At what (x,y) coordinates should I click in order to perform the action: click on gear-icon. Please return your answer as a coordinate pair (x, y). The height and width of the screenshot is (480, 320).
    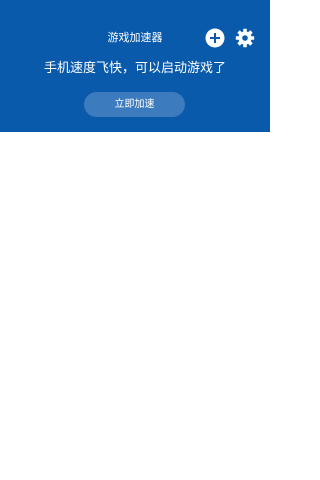
    Looking at the image, I should click on (245, 38).